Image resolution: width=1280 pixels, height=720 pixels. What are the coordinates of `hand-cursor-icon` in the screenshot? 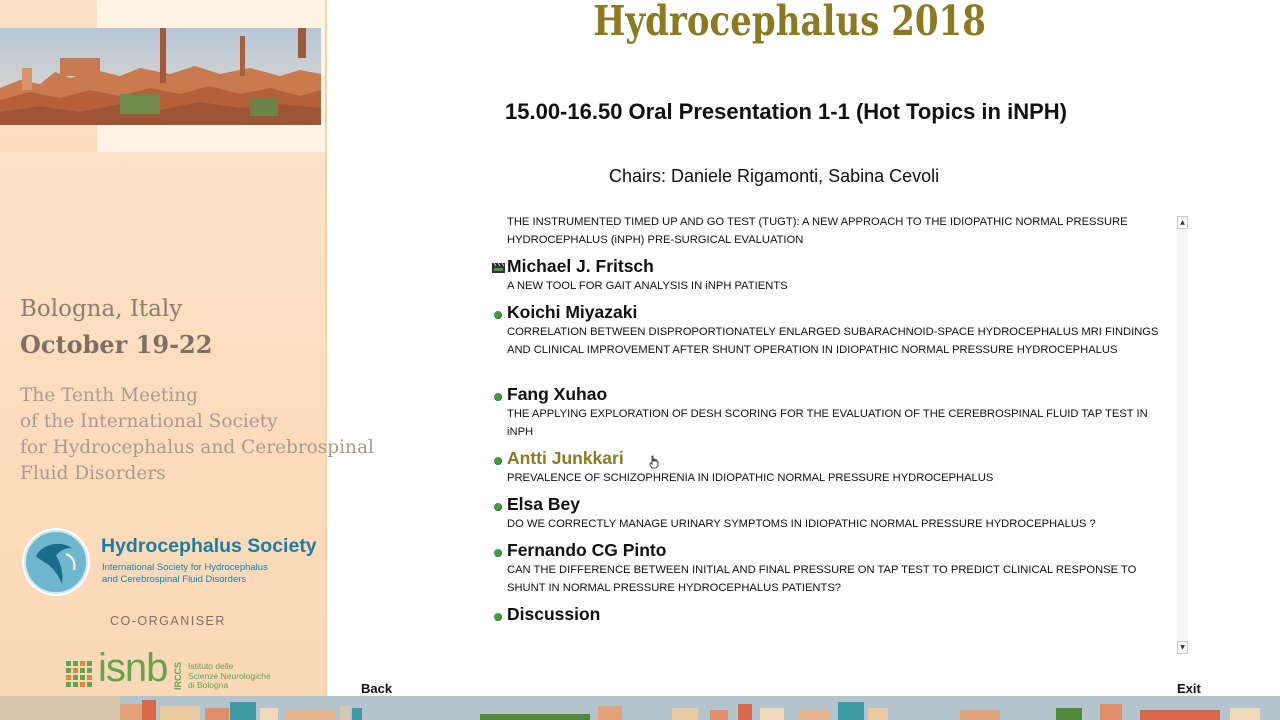 It's located at (654, 462).